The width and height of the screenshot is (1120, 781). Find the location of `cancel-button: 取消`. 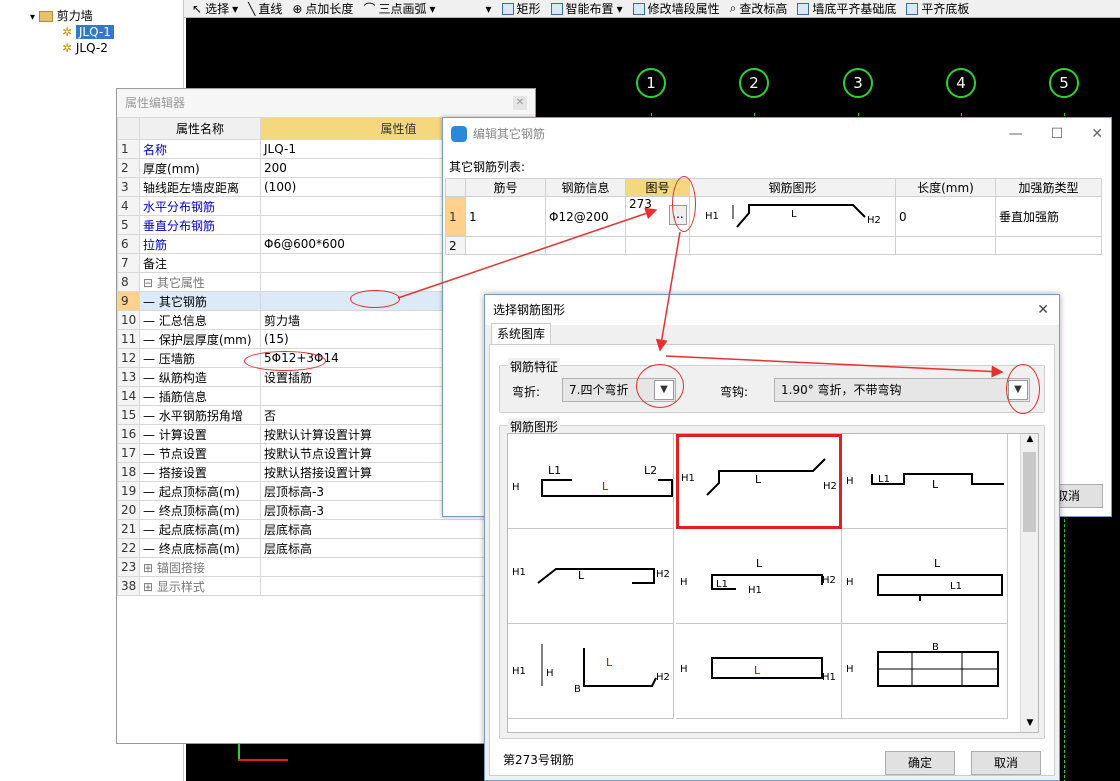

cancel-button: 取消 is located at coordinates (1006, 763).